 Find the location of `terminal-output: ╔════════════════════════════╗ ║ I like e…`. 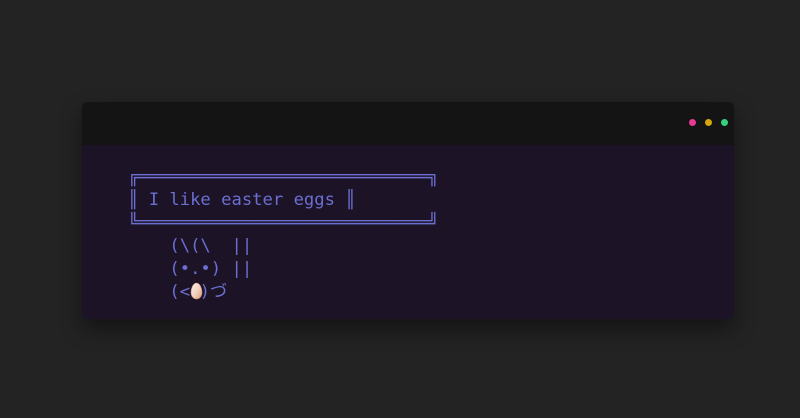

terminal-output: ╔════════════════════════════╗ ║ I like e… is located at coordinates (283, 235).